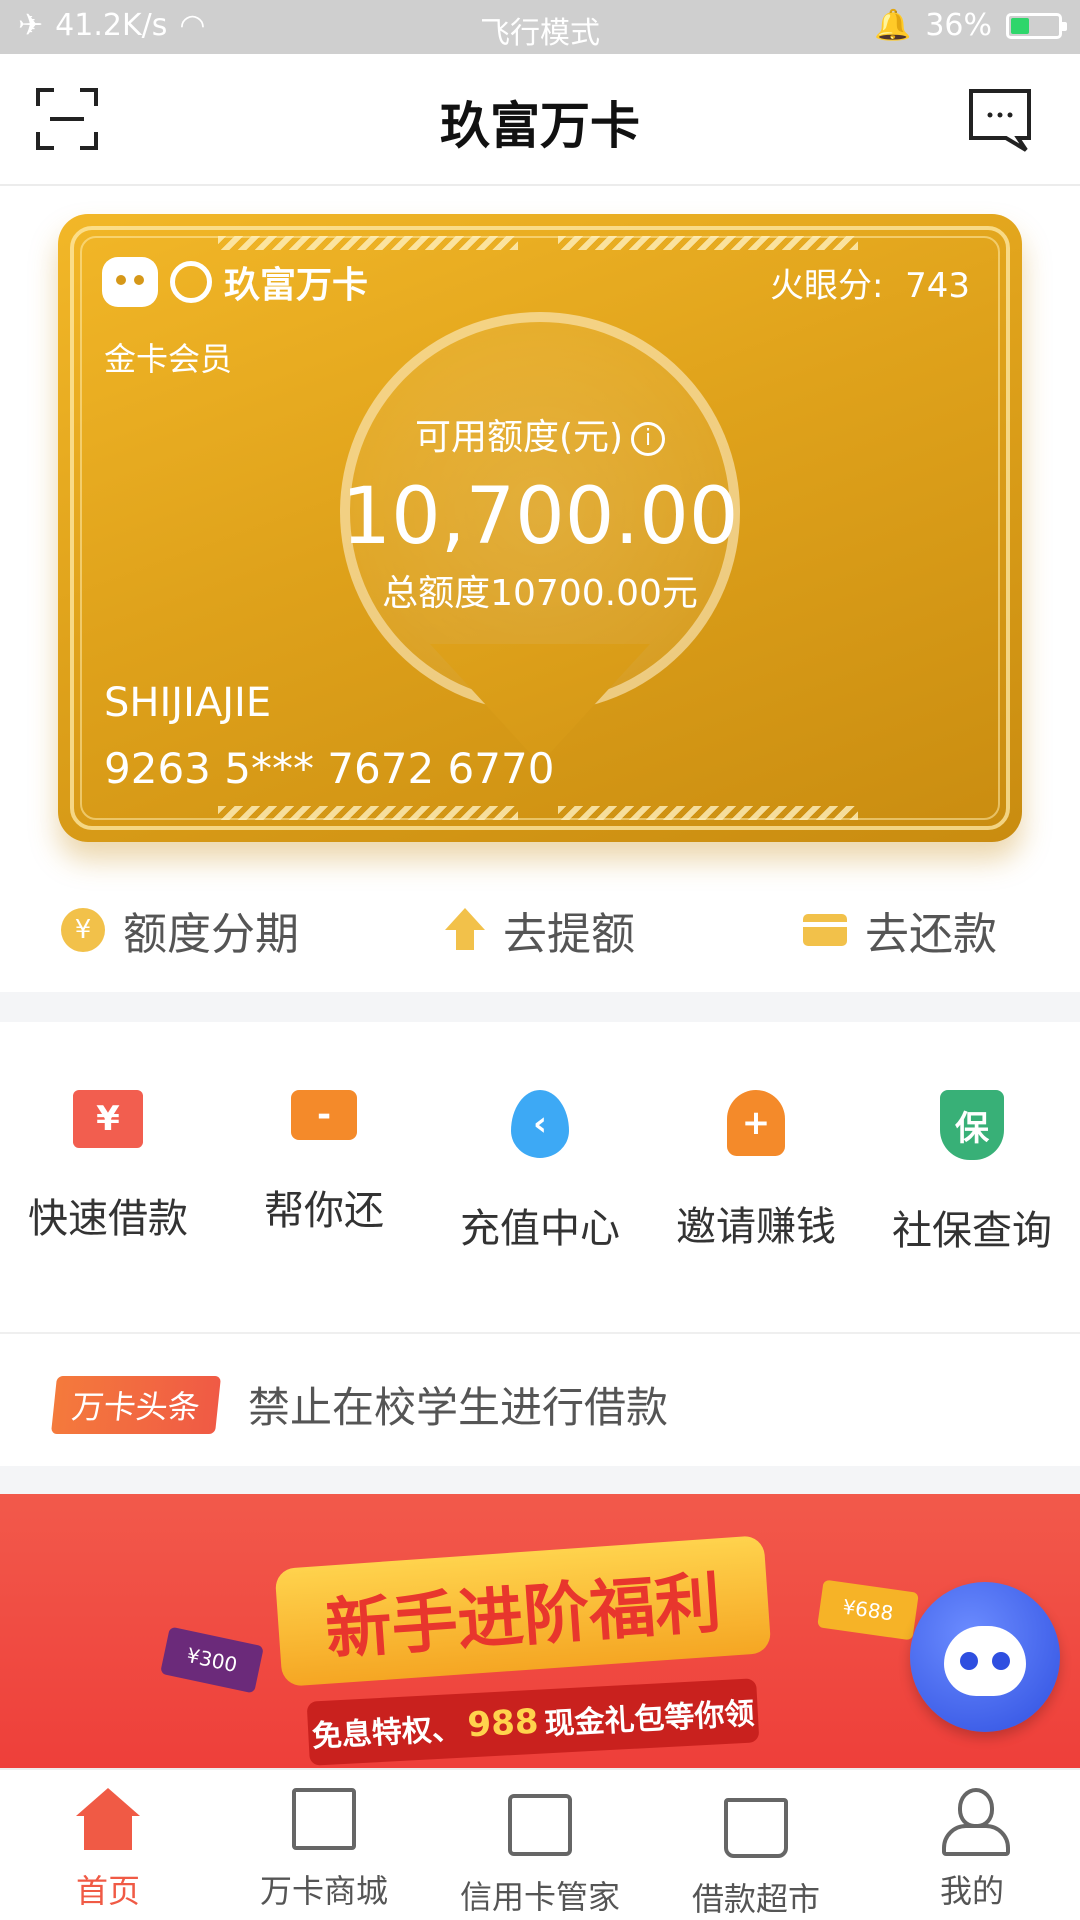 Image resolution: width=1080 pixels, height=1920 pixels. I want to click on tab-mine: 我的, so click(972, 1845).